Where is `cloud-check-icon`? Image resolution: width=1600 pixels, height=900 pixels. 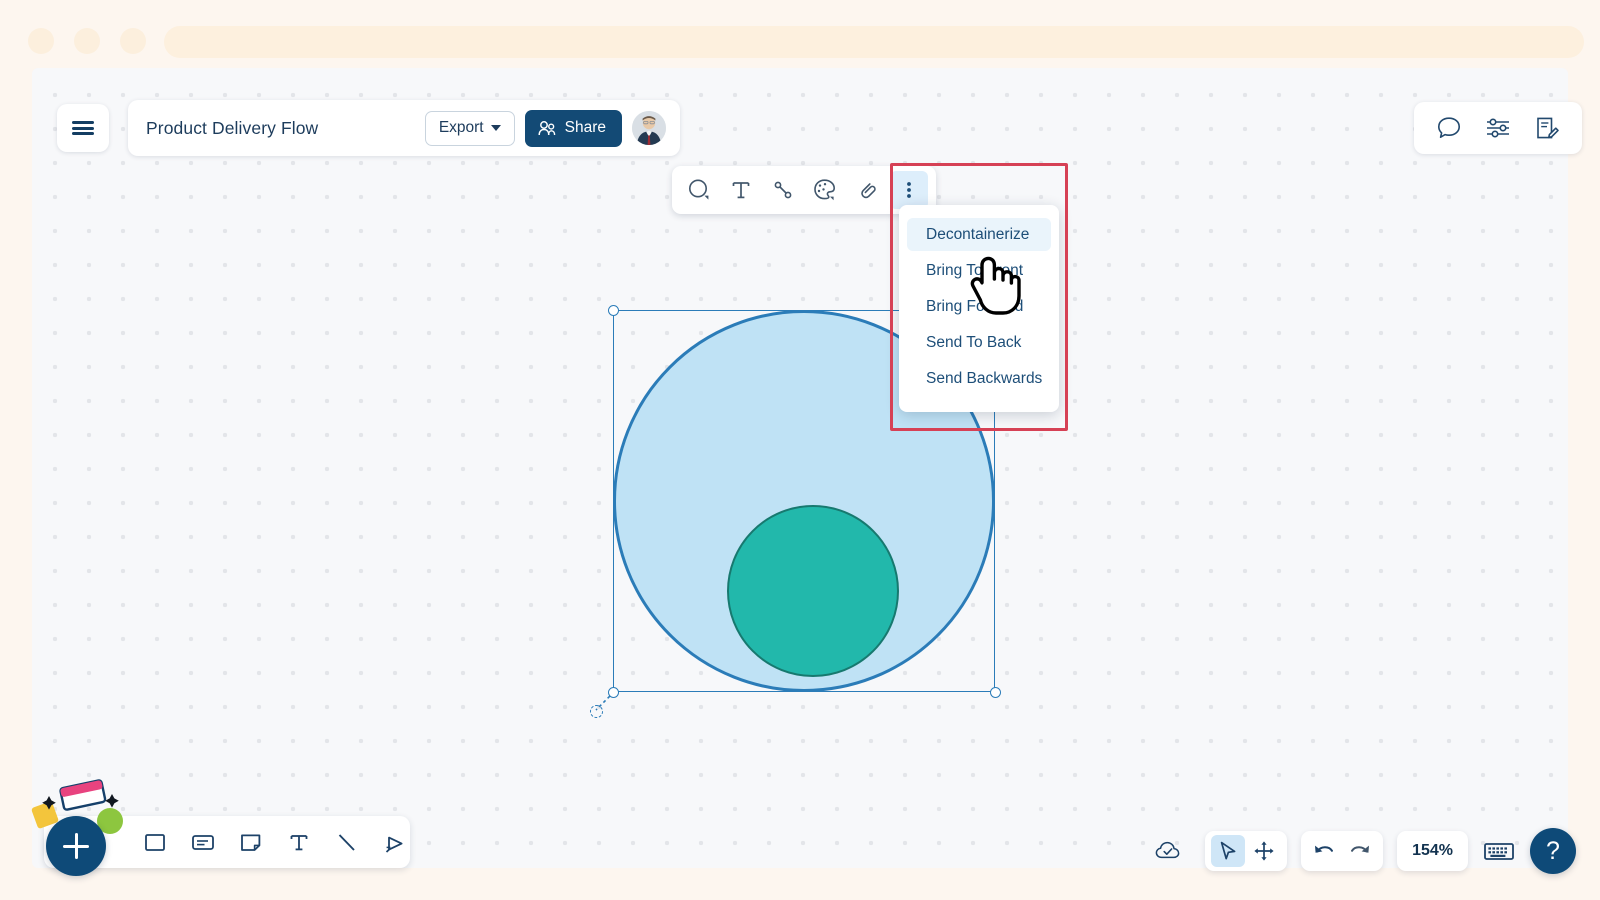
cloud-check-icon is located at coordinates (1168, 851).